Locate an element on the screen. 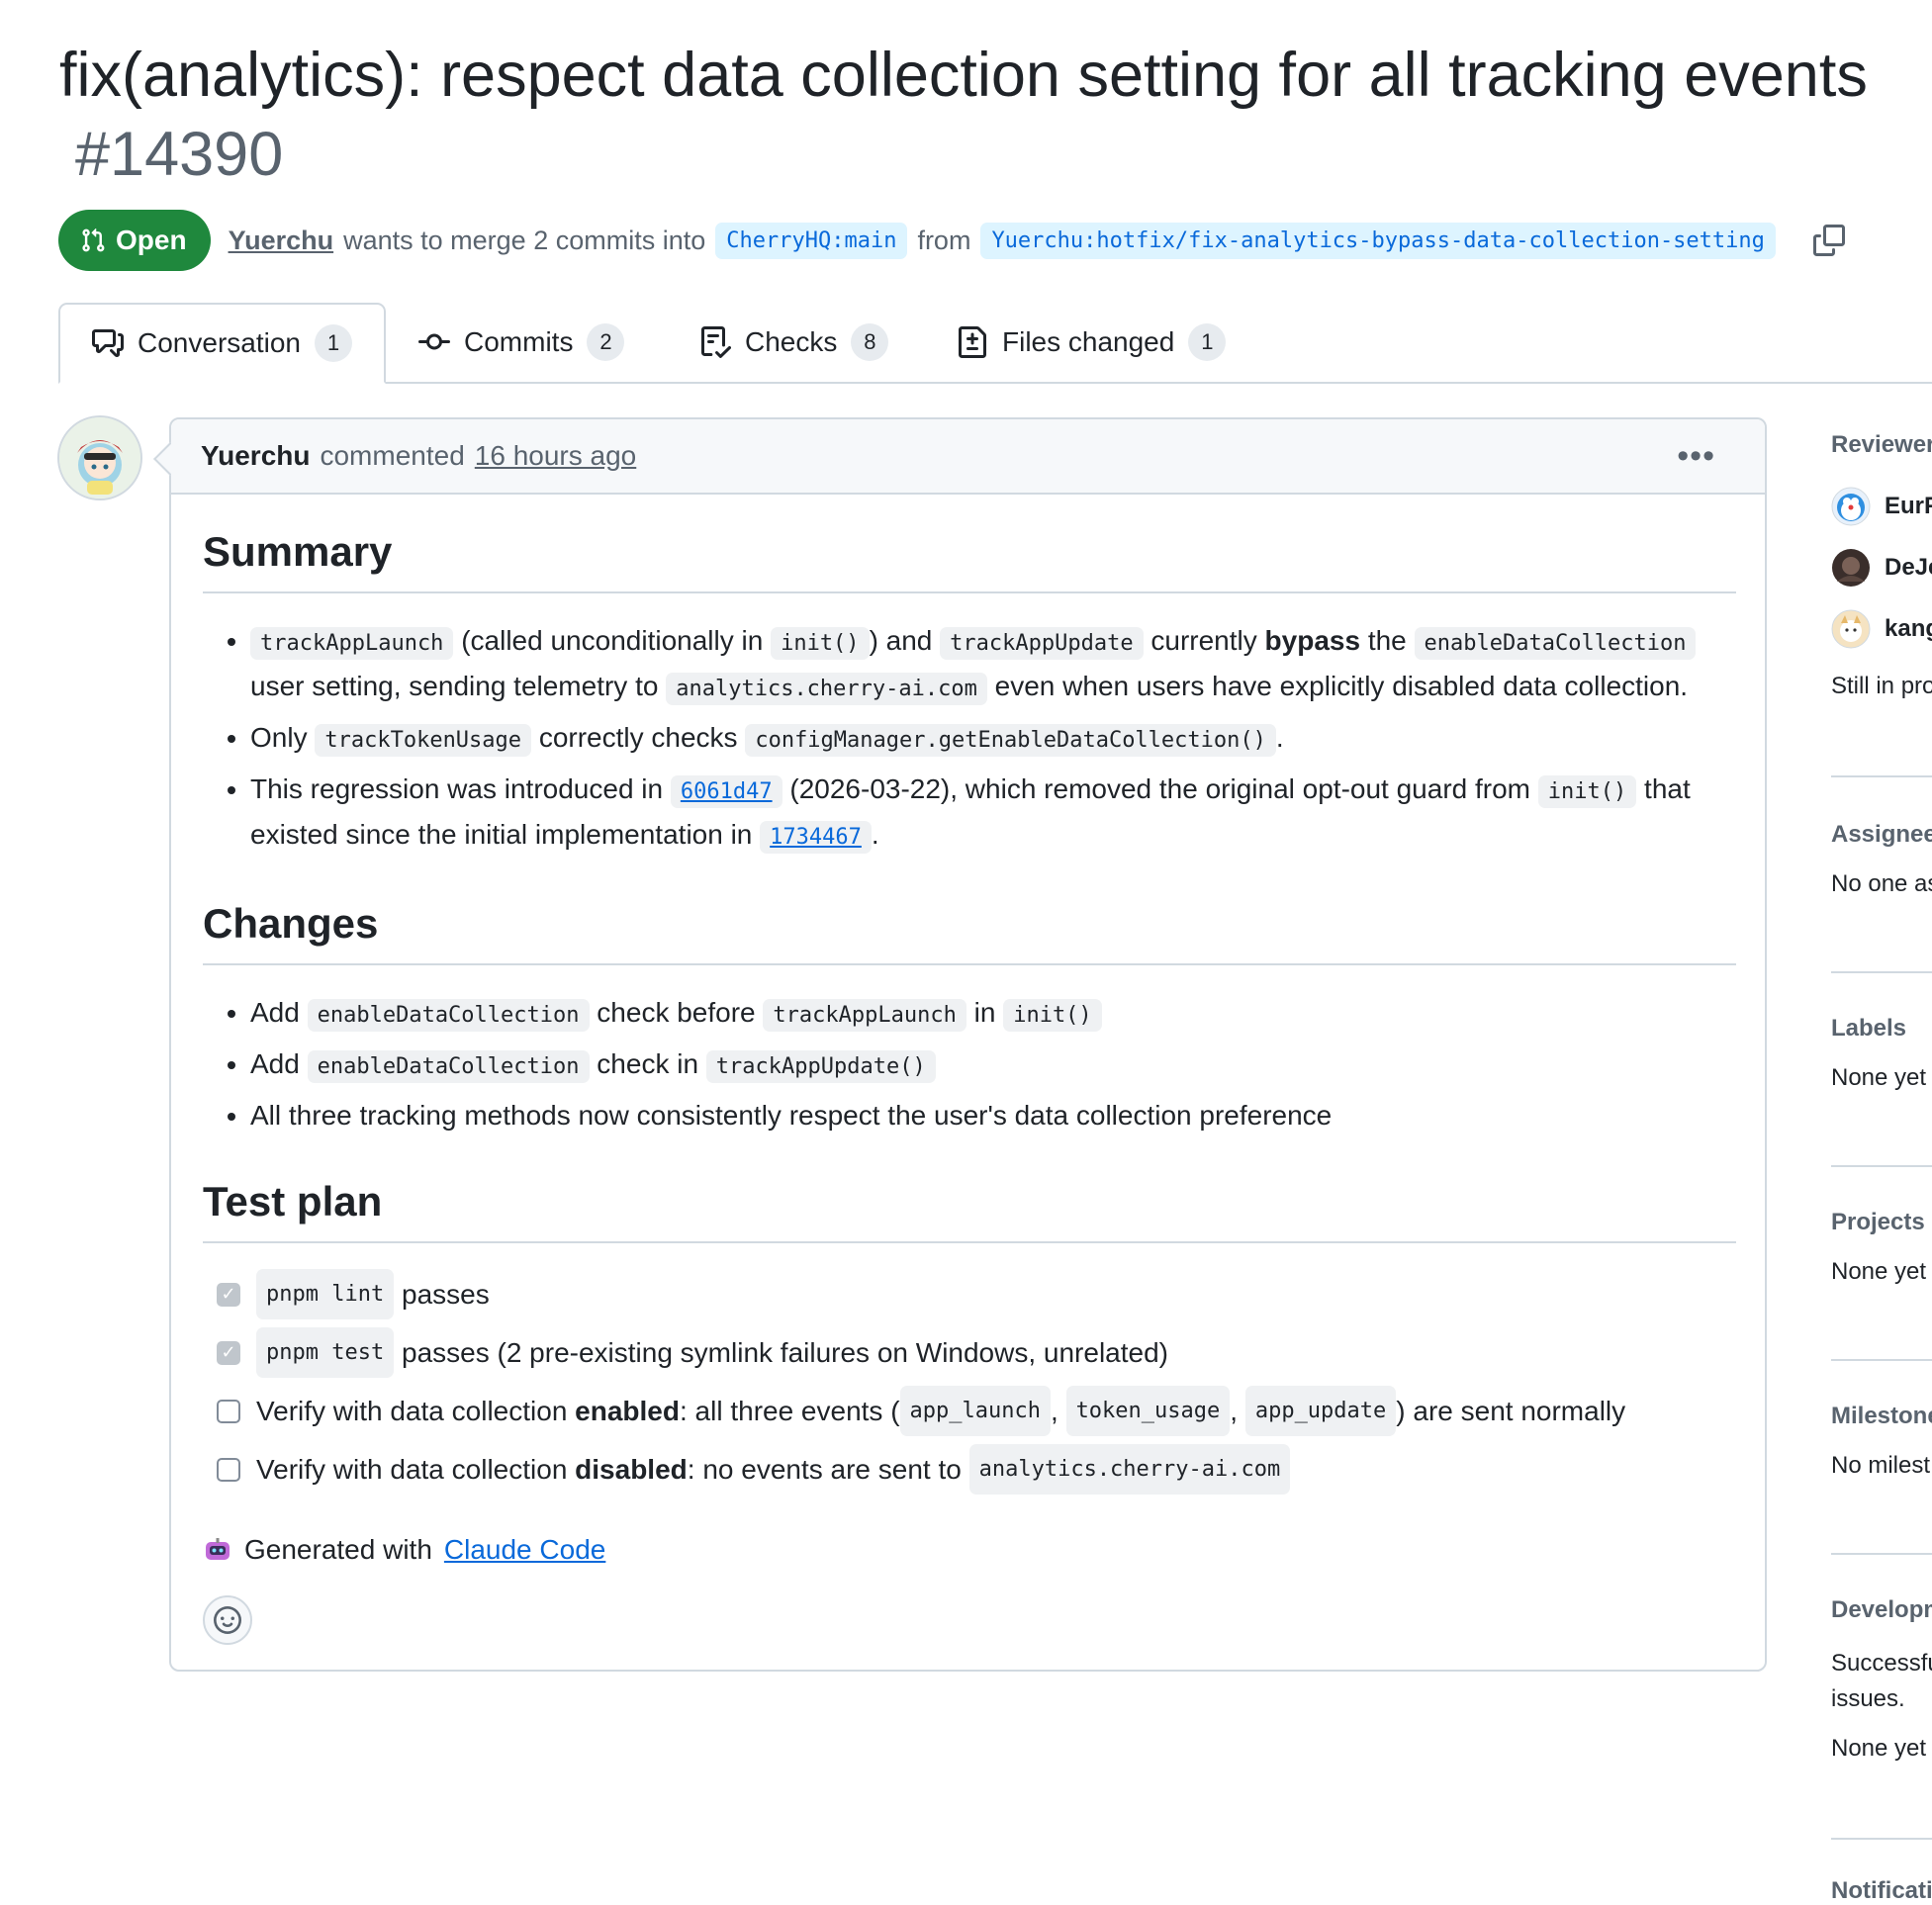 This screenshot has width=1932, height=1905. text: user setting, sending telemetry to is located at coordinates (455, 686).